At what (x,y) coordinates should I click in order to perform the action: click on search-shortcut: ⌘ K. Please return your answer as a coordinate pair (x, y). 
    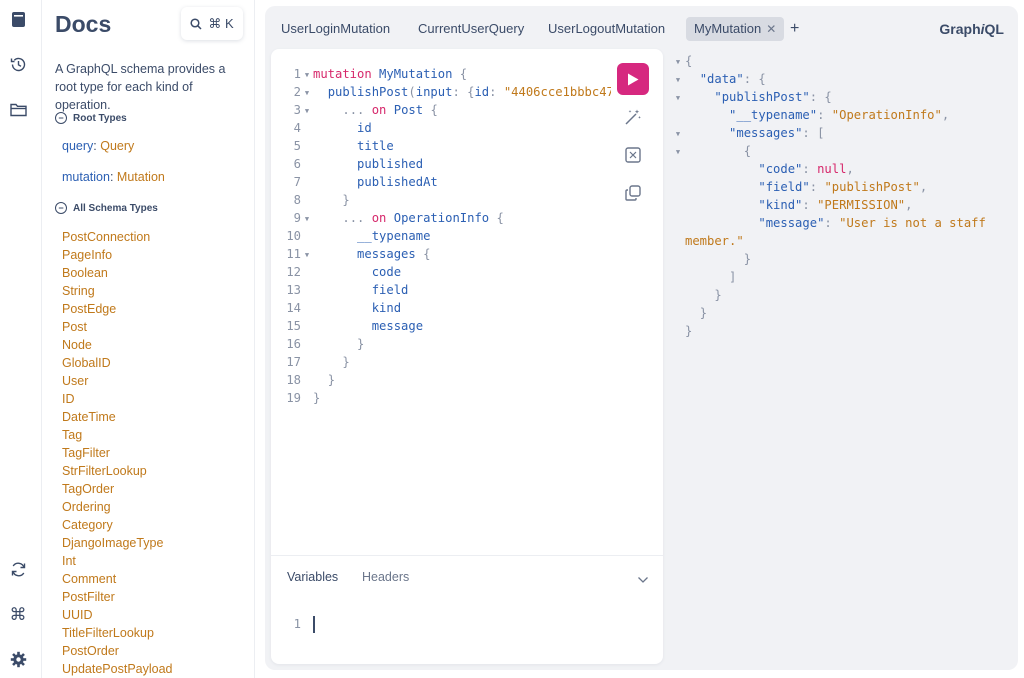
    Looking at the image, I should click on (221, 23).